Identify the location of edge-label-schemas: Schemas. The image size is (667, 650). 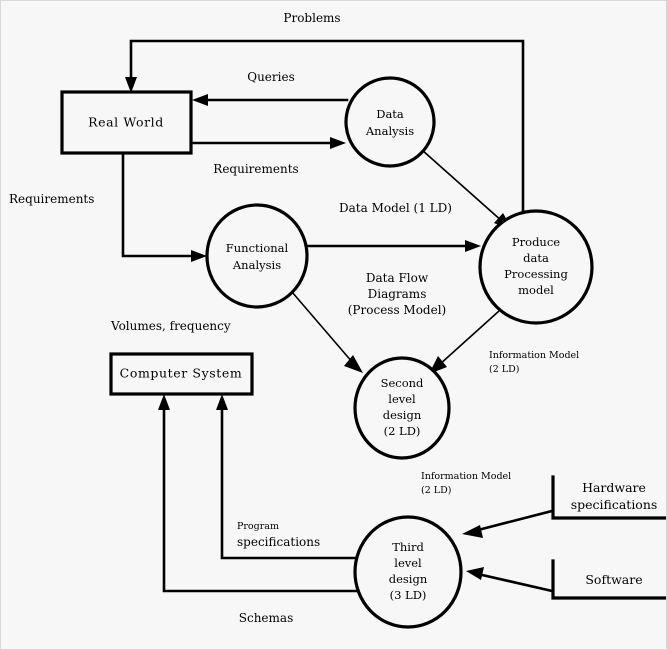
(266, 618).